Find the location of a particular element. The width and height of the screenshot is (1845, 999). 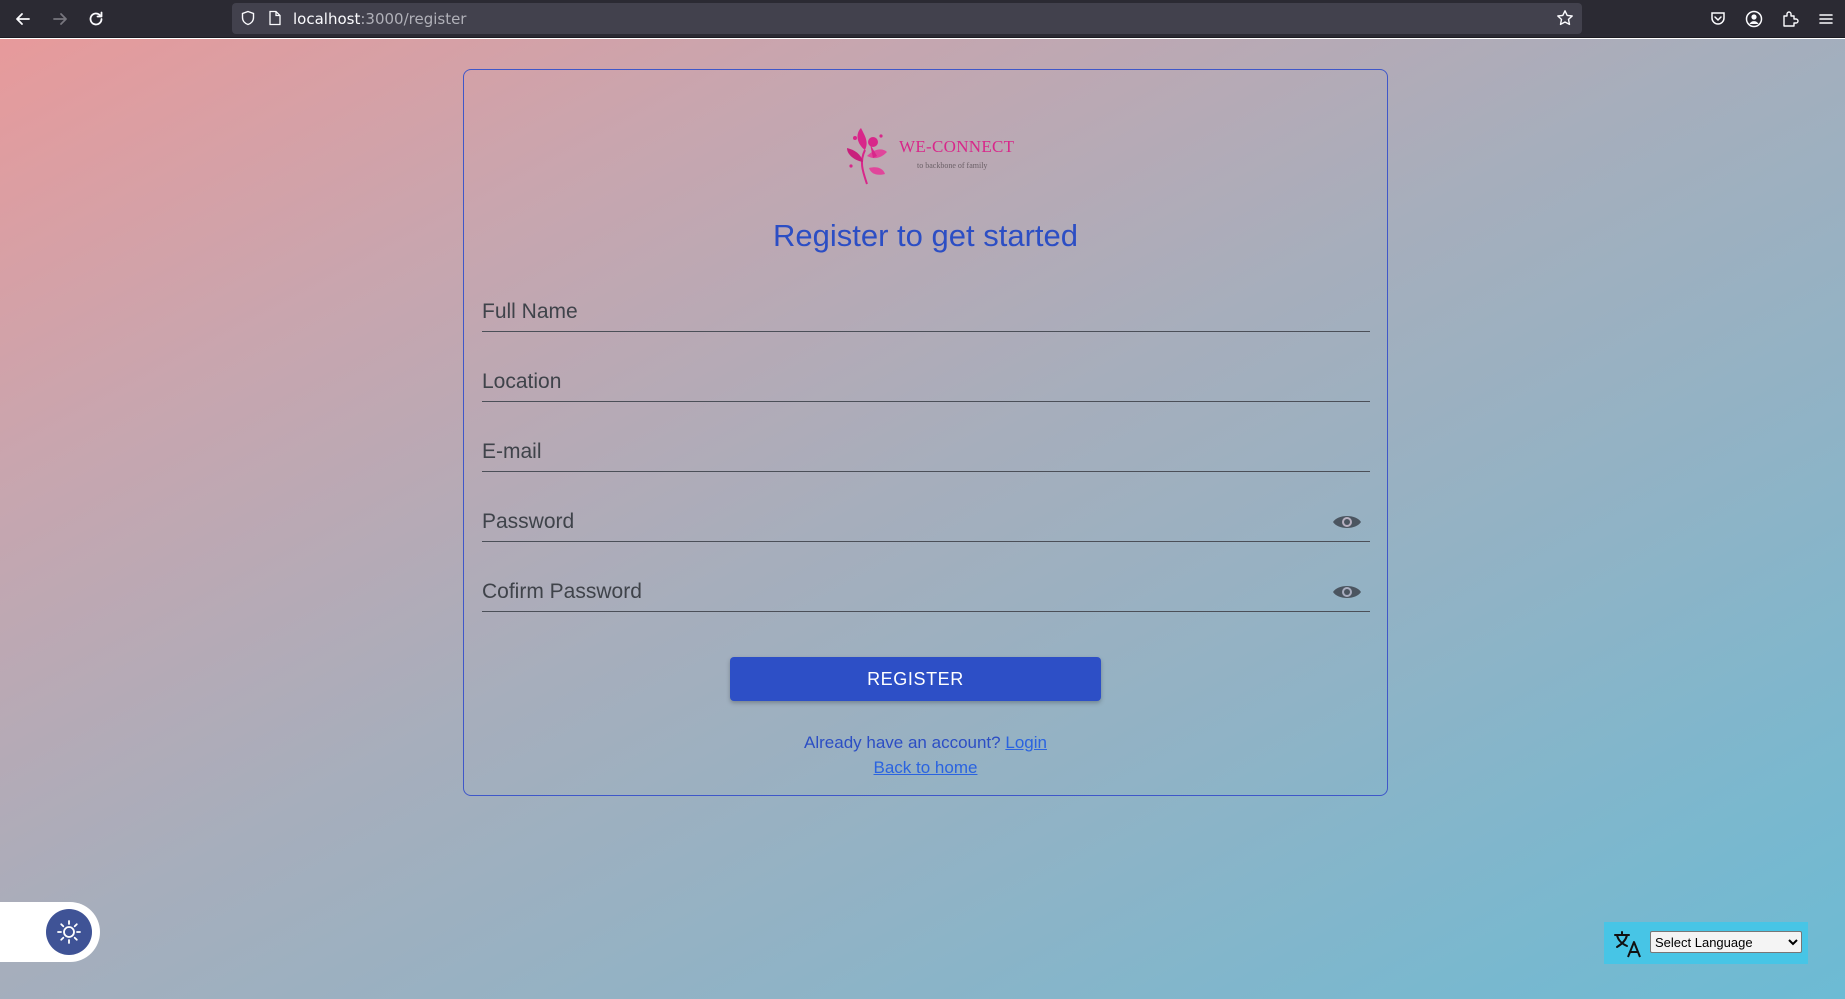

url-host: localhost is located at coordinates (327, 19).